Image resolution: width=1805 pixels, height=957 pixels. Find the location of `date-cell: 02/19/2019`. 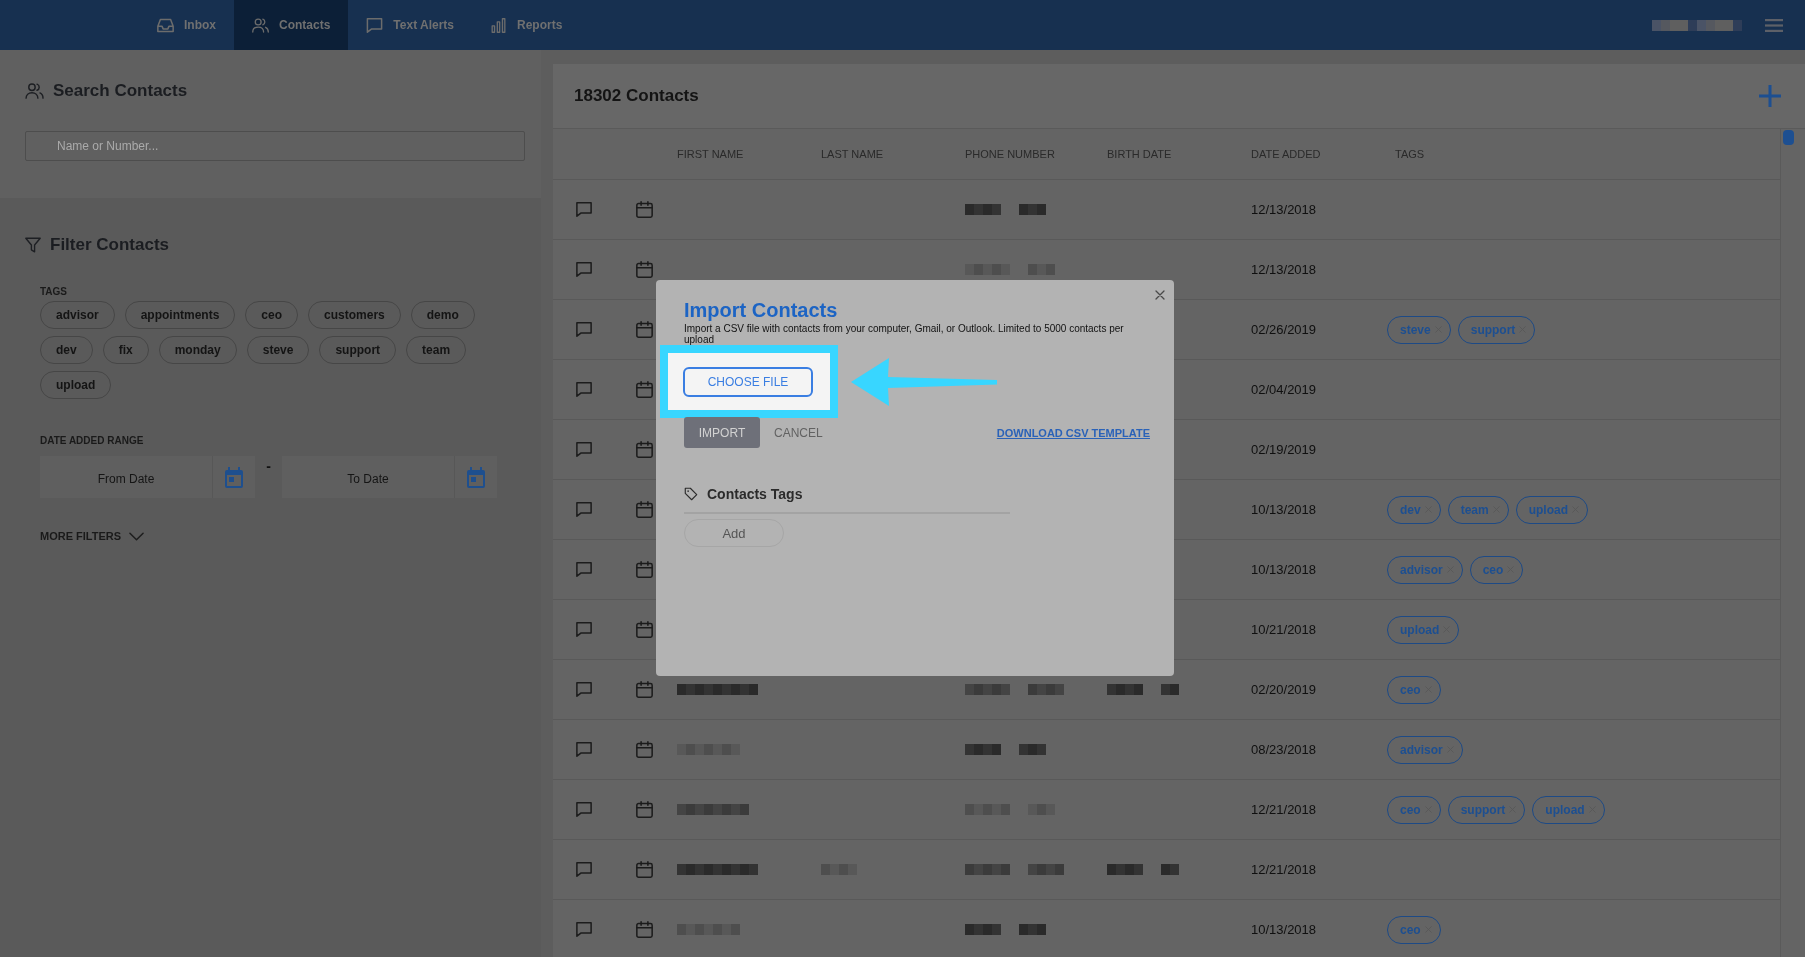

date-cell: 02/19/2019 is located at coordinates (1284, 449).